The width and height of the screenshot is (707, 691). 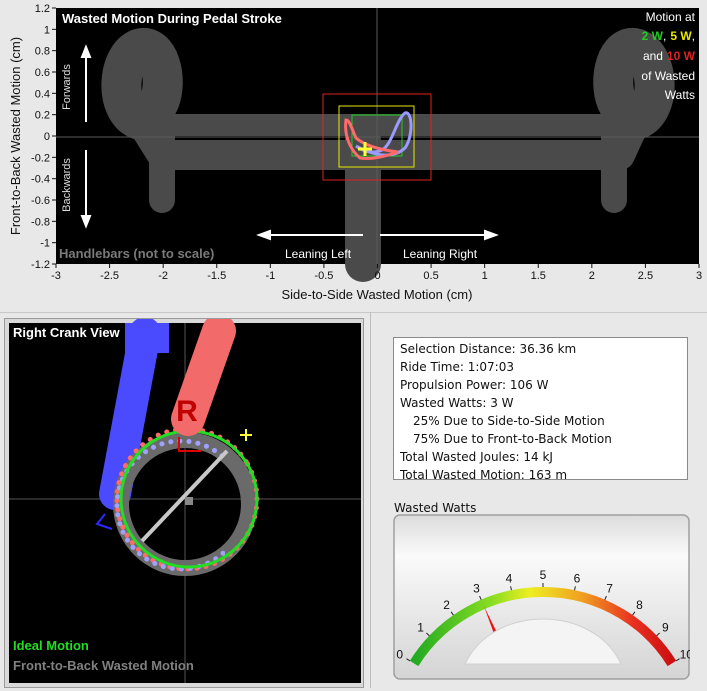 I want to click on ride-time: Ride Time: 1:07:03, so click(x=457, y=367).